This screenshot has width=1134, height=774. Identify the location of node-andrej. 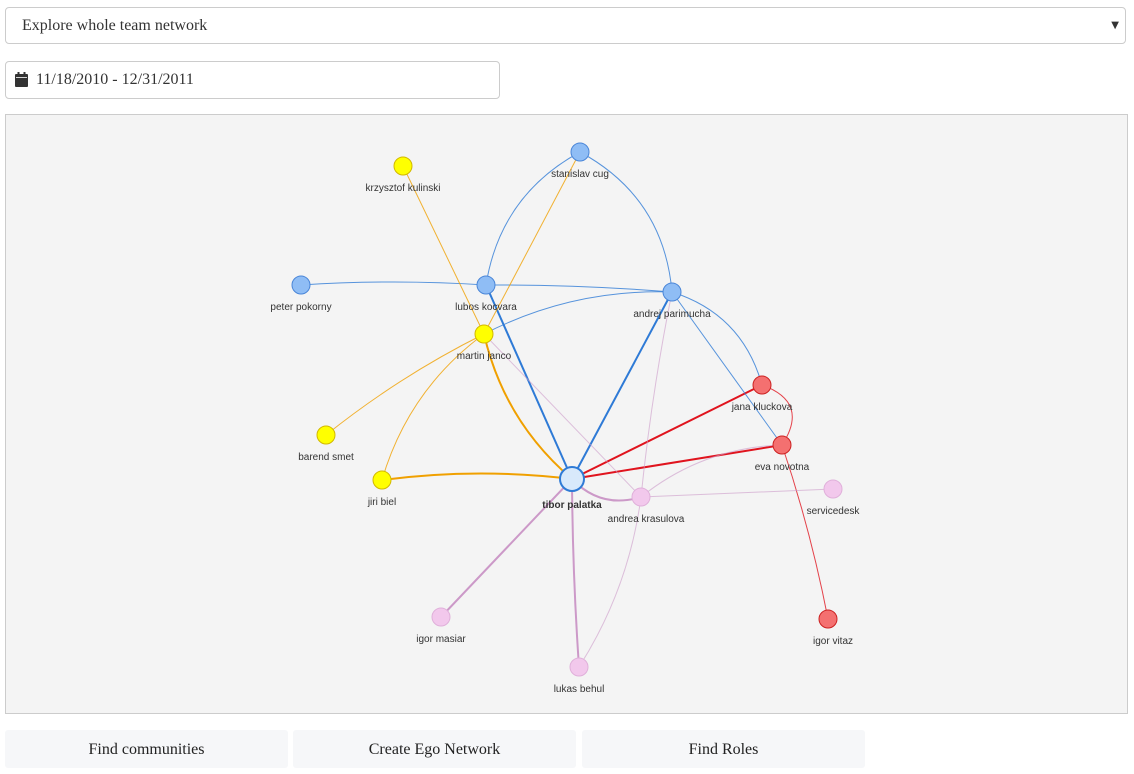
(672, 292).